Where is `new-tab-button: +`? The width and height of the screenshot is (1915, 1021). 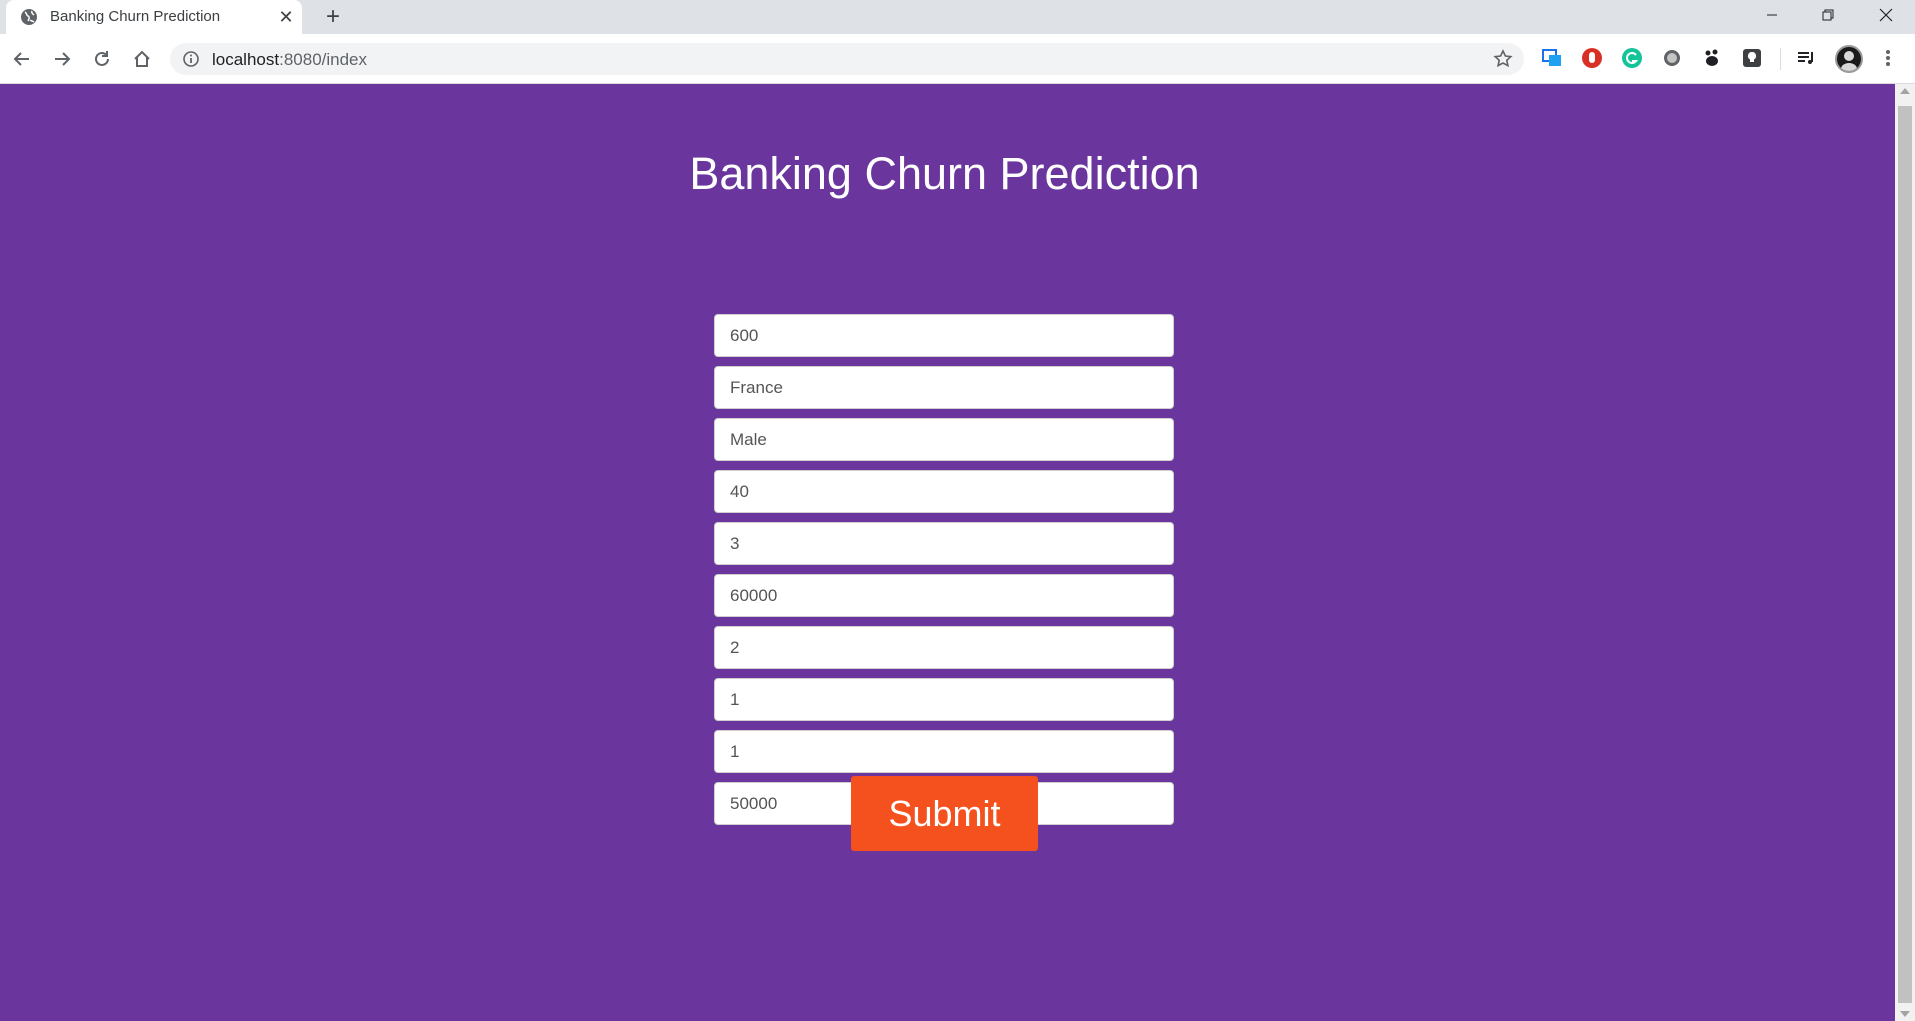
new-tab-button: + is located at coordinates (333, 17).